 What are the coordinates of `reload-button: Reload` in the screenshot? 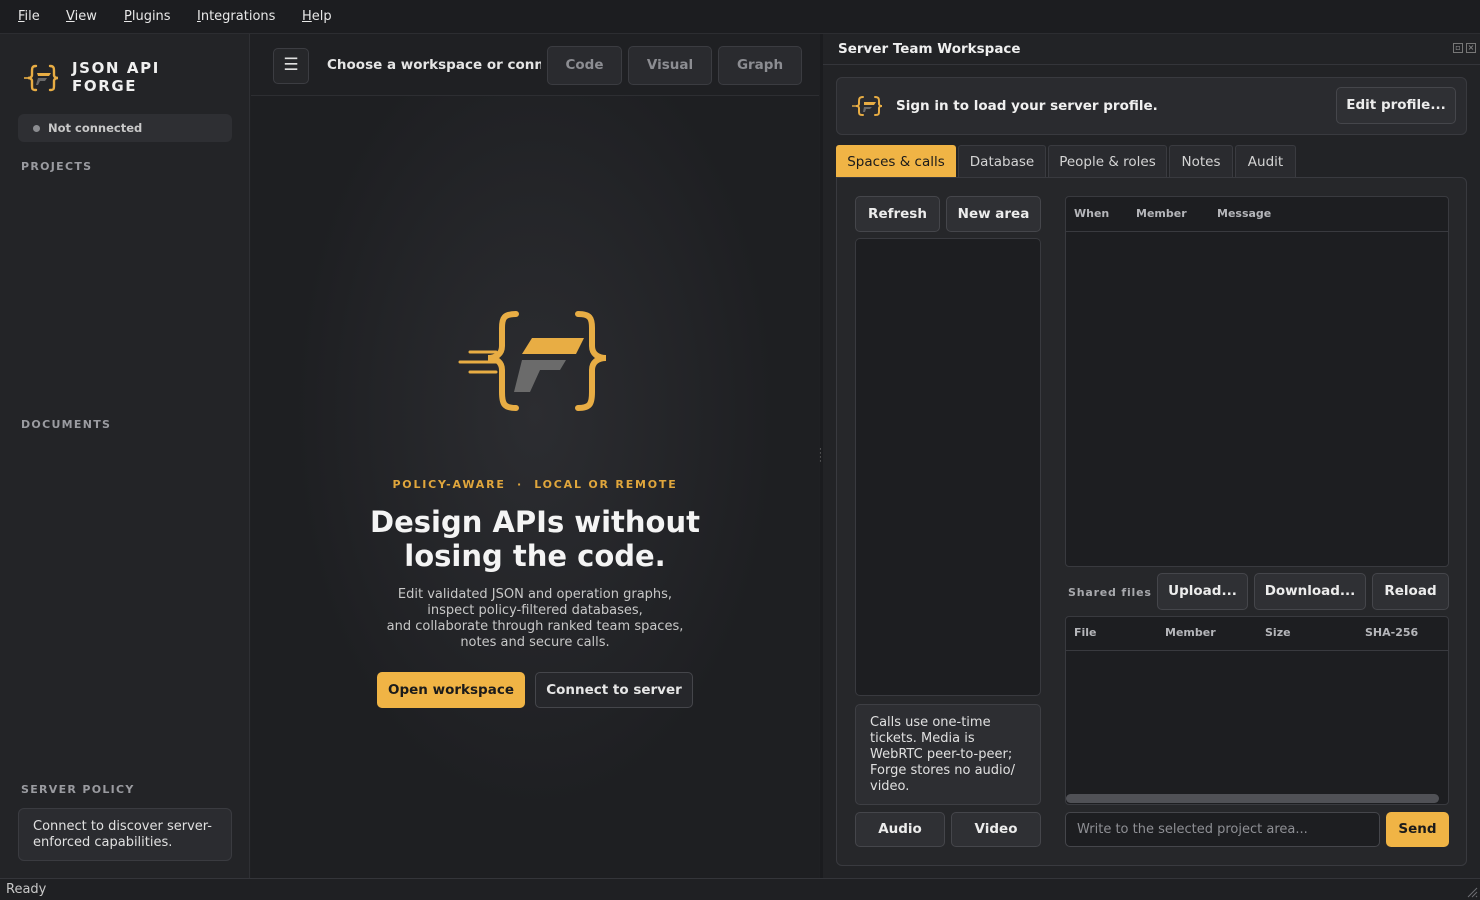 It's located at (1410, 591).